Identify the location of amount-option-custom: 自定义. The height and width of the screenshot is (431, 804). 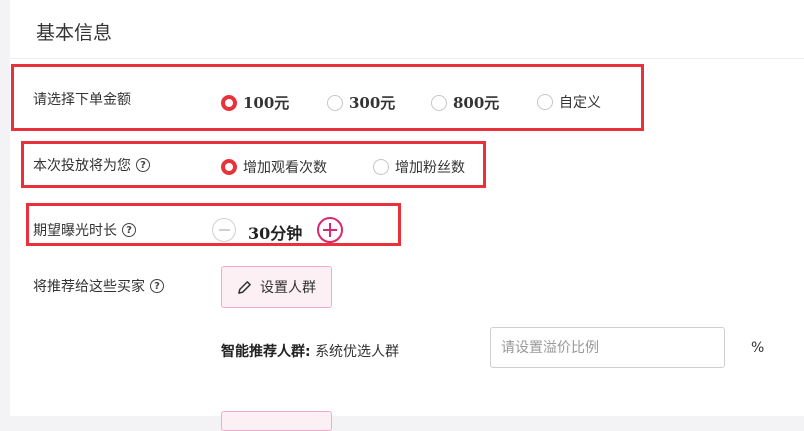
(569, 102).